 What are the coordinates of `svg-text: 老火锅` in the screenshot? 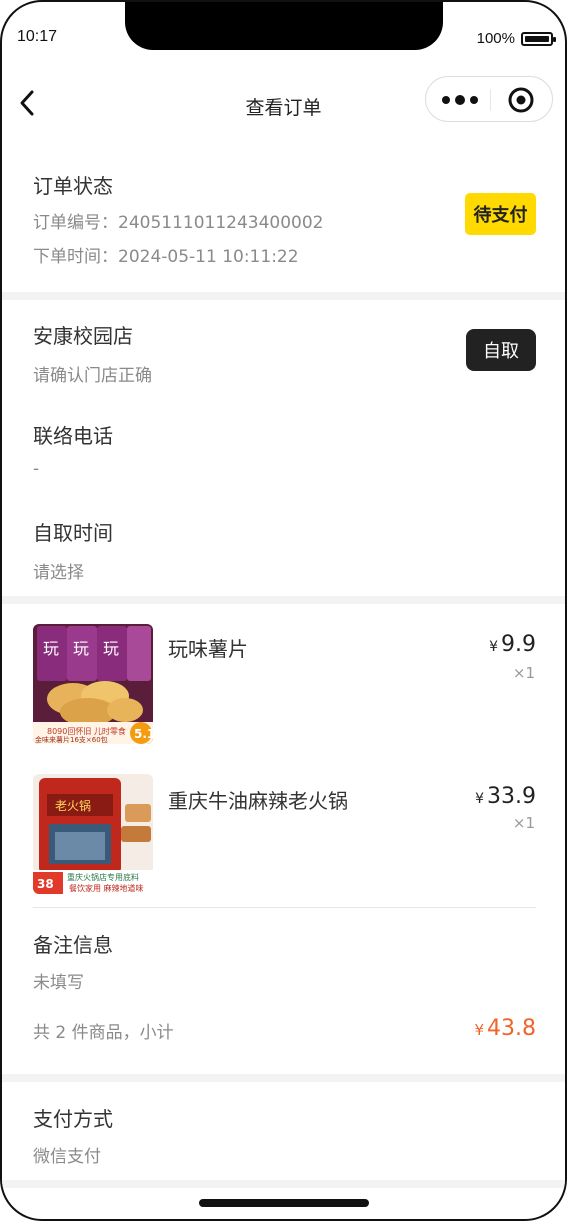 It's located at (73, 805).